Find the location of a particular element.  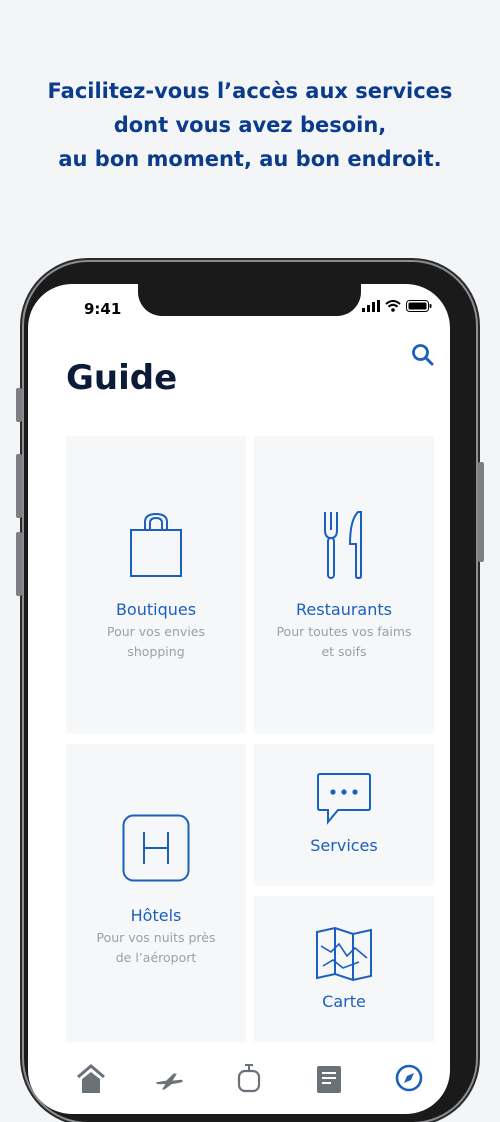

search-button is located at coordinates (423, 355).